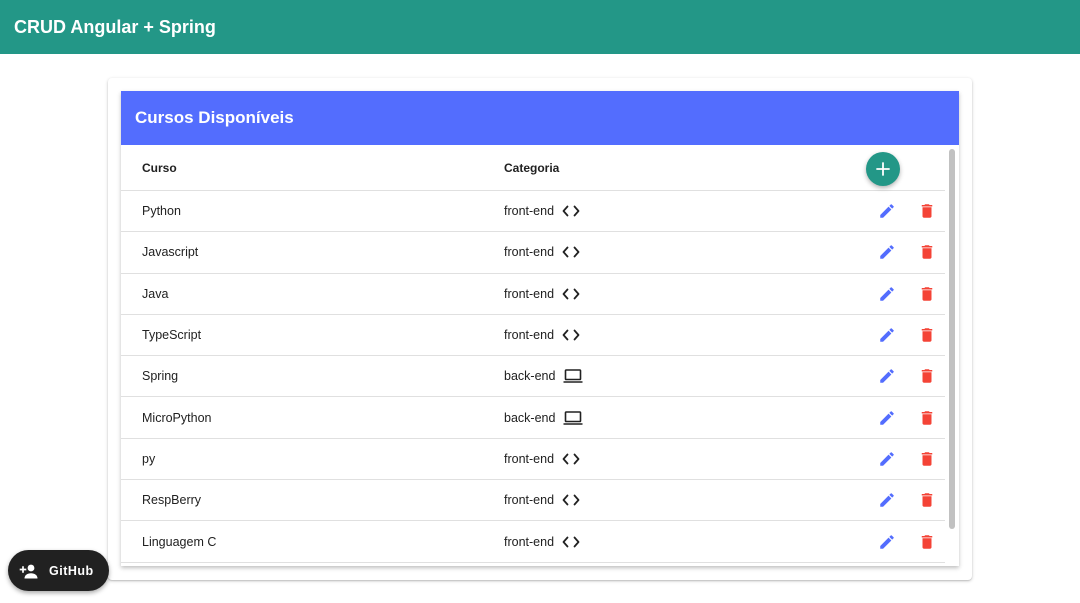 Image resolution: width=1080 pixels, height=603 pixels. What do you see at coordinates (172, 500) in the screenshot?
I see `course-name: RespBerry` at bounding box center [172, 500].